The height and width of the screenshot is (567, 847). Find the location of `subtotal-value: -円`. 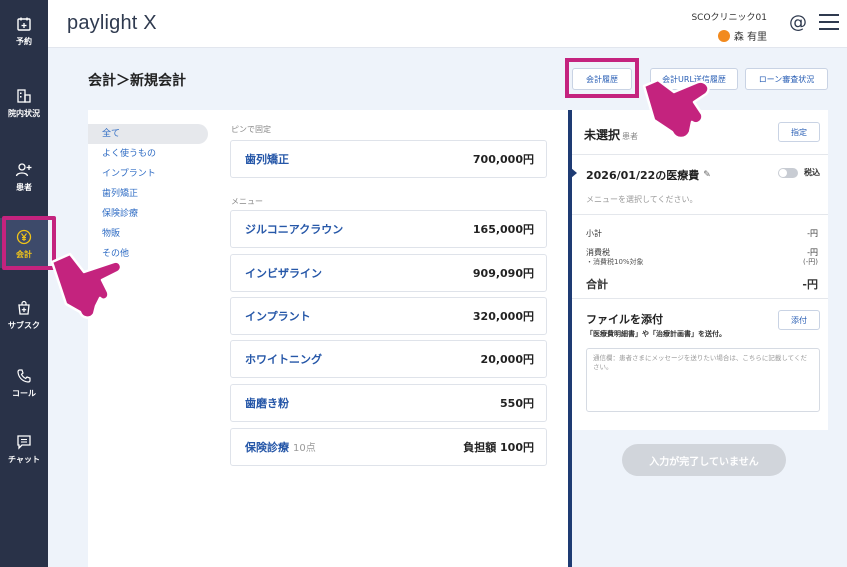

subtotal-value: -円 is located at coordinates (812, 233).